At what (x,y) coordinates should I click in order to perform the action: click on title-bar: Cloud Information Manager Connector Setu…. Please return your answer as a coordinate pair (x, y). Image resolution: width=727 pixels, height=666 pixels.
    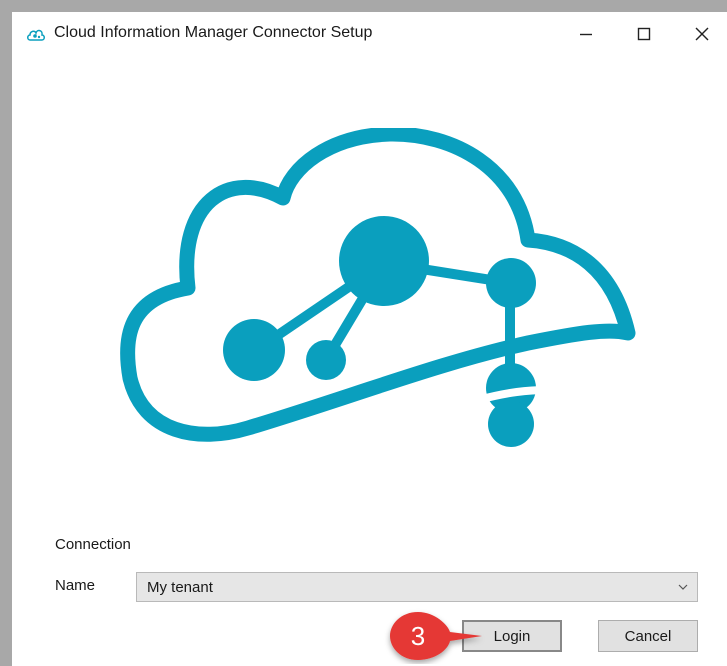
    Looking at the image, I should click on (369, 35).